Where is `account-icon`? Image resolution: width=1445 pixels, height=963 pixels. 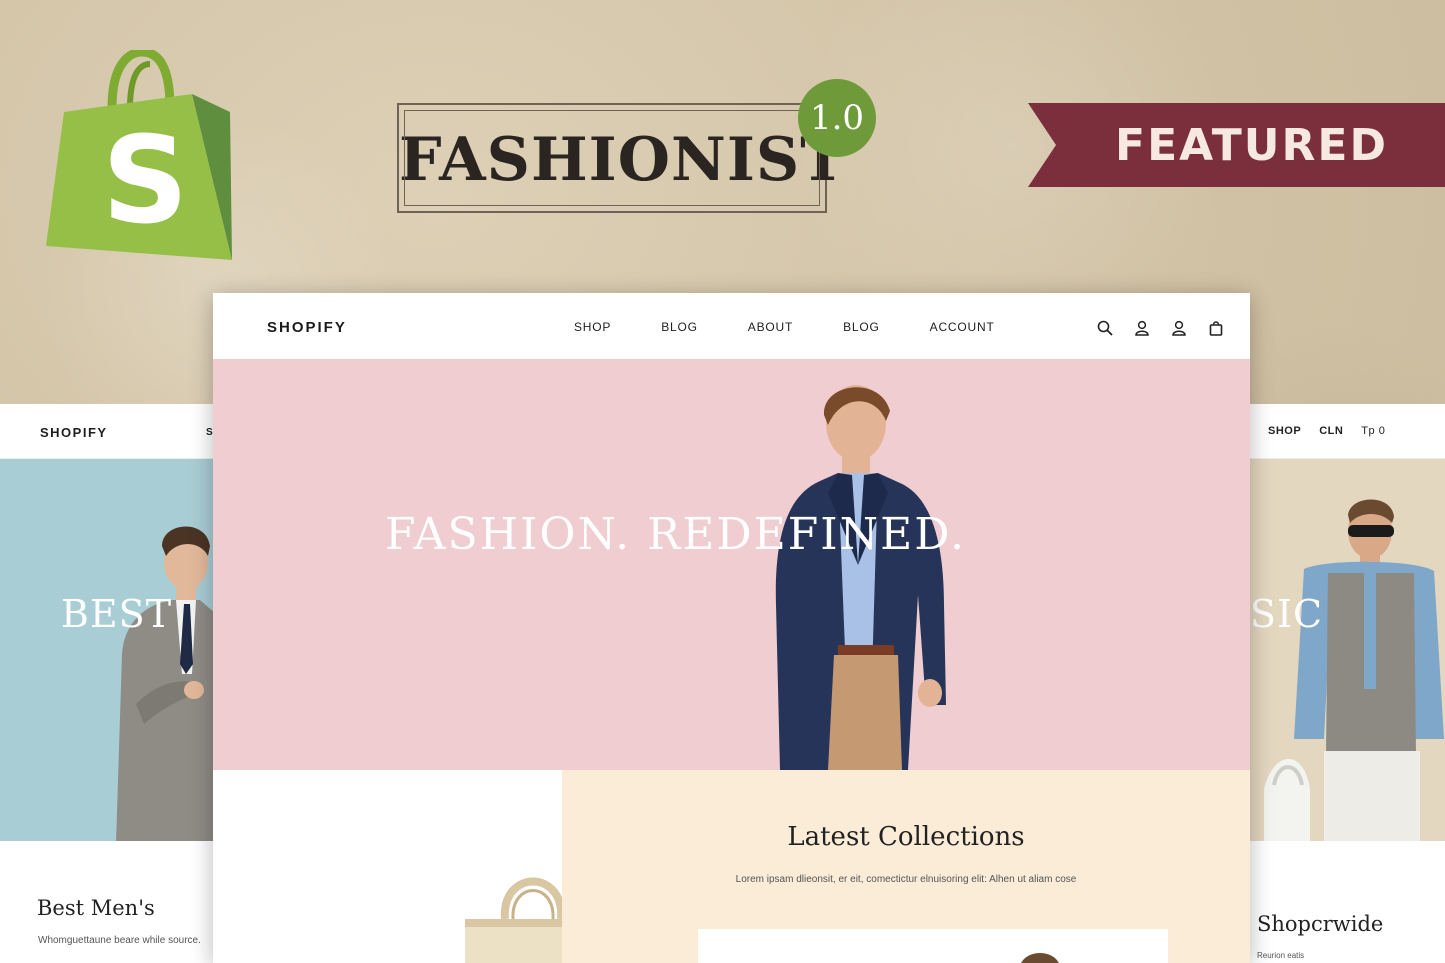
account-icon is located at coordinates (1179, 328).